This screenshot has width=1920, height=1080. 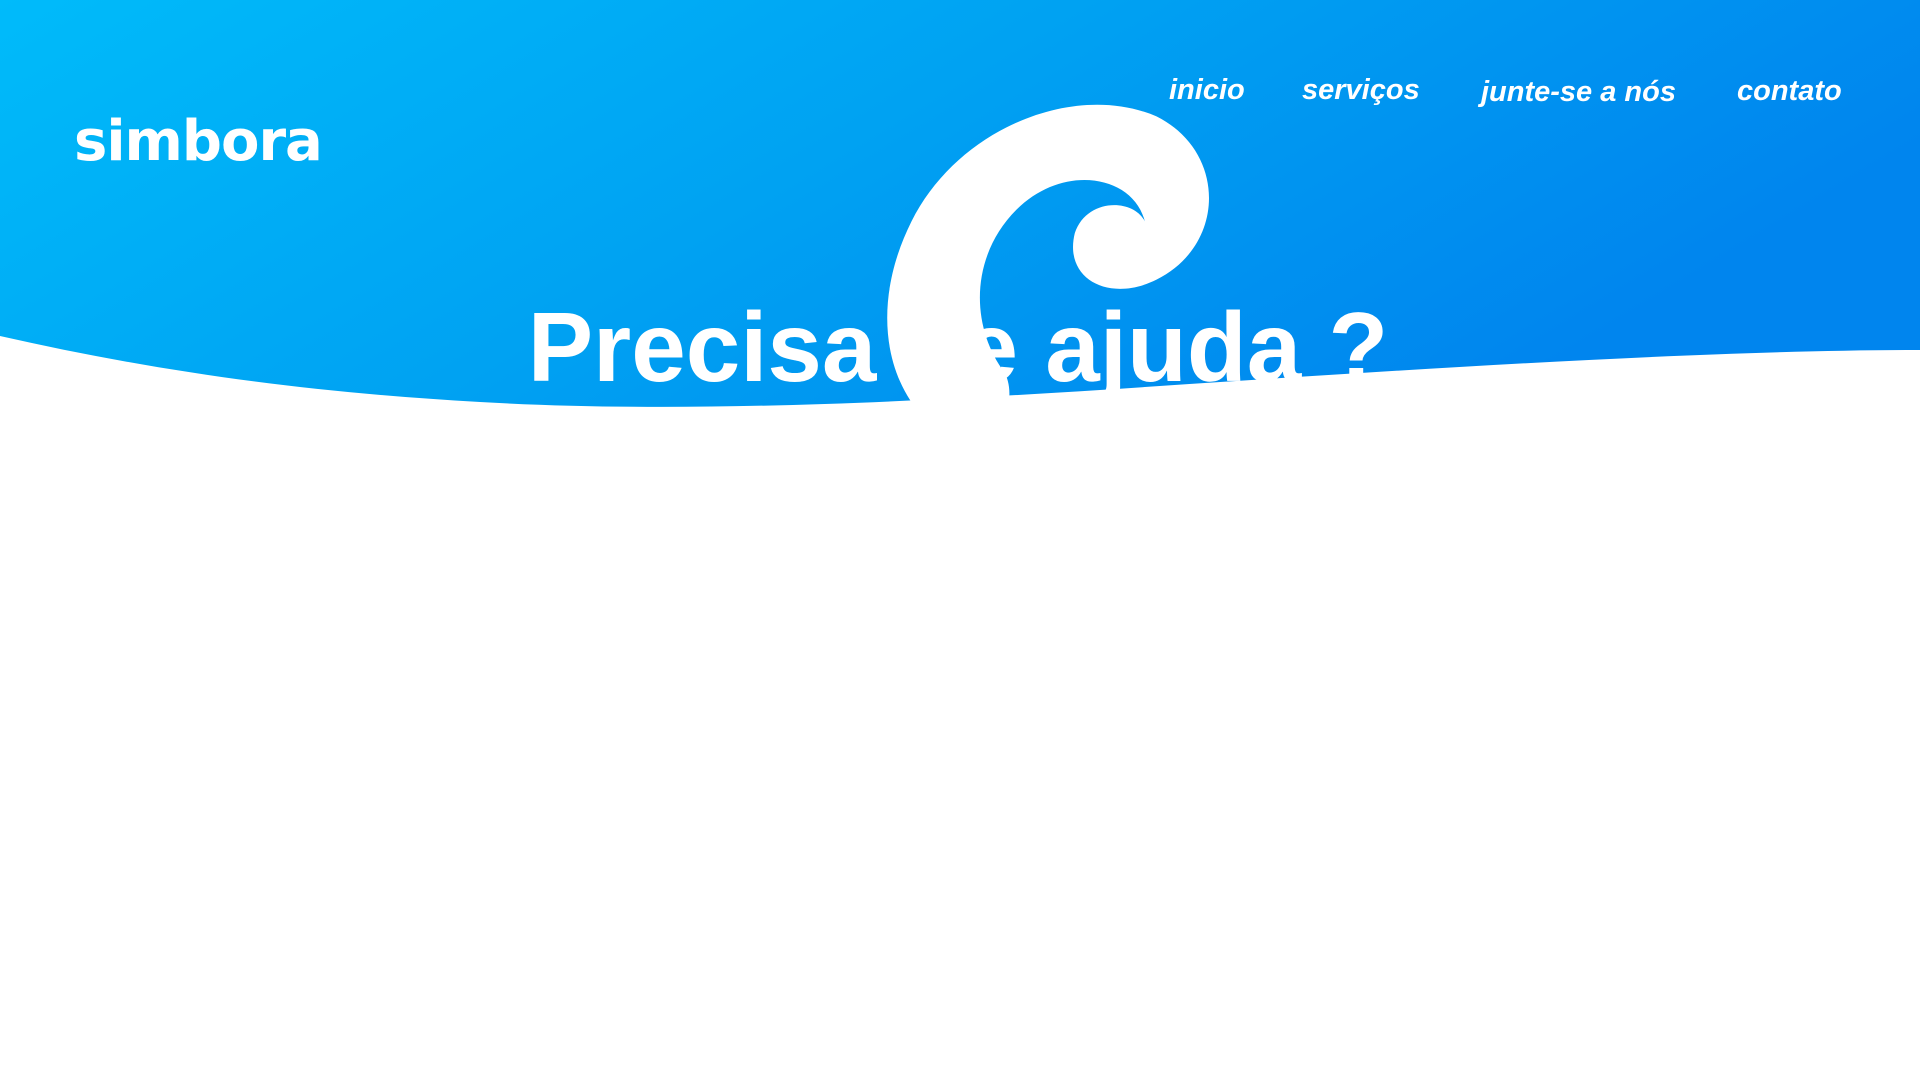 What do you see at coordinates (1578, 92) in the screenshot?
I see `nav-item-junte-se: junte-se a nós` at bounding box center [1578, 92].